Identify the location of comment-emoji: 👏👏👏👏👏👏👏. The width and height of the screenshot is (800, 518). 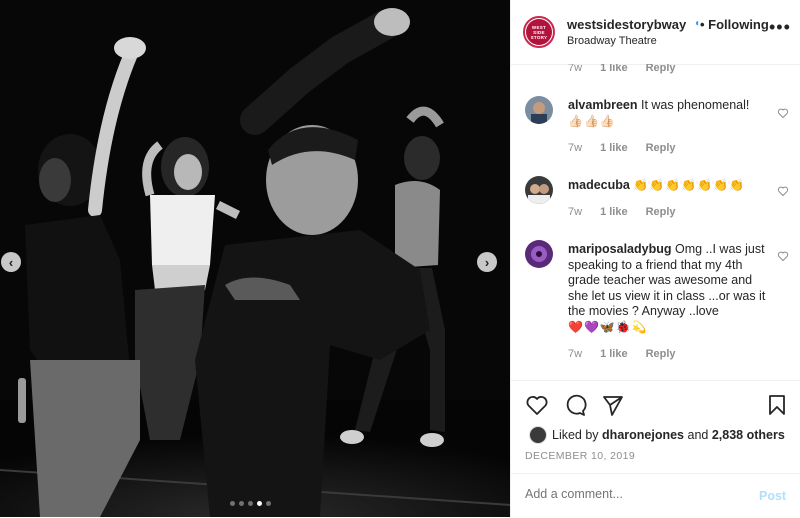
(689, 185).